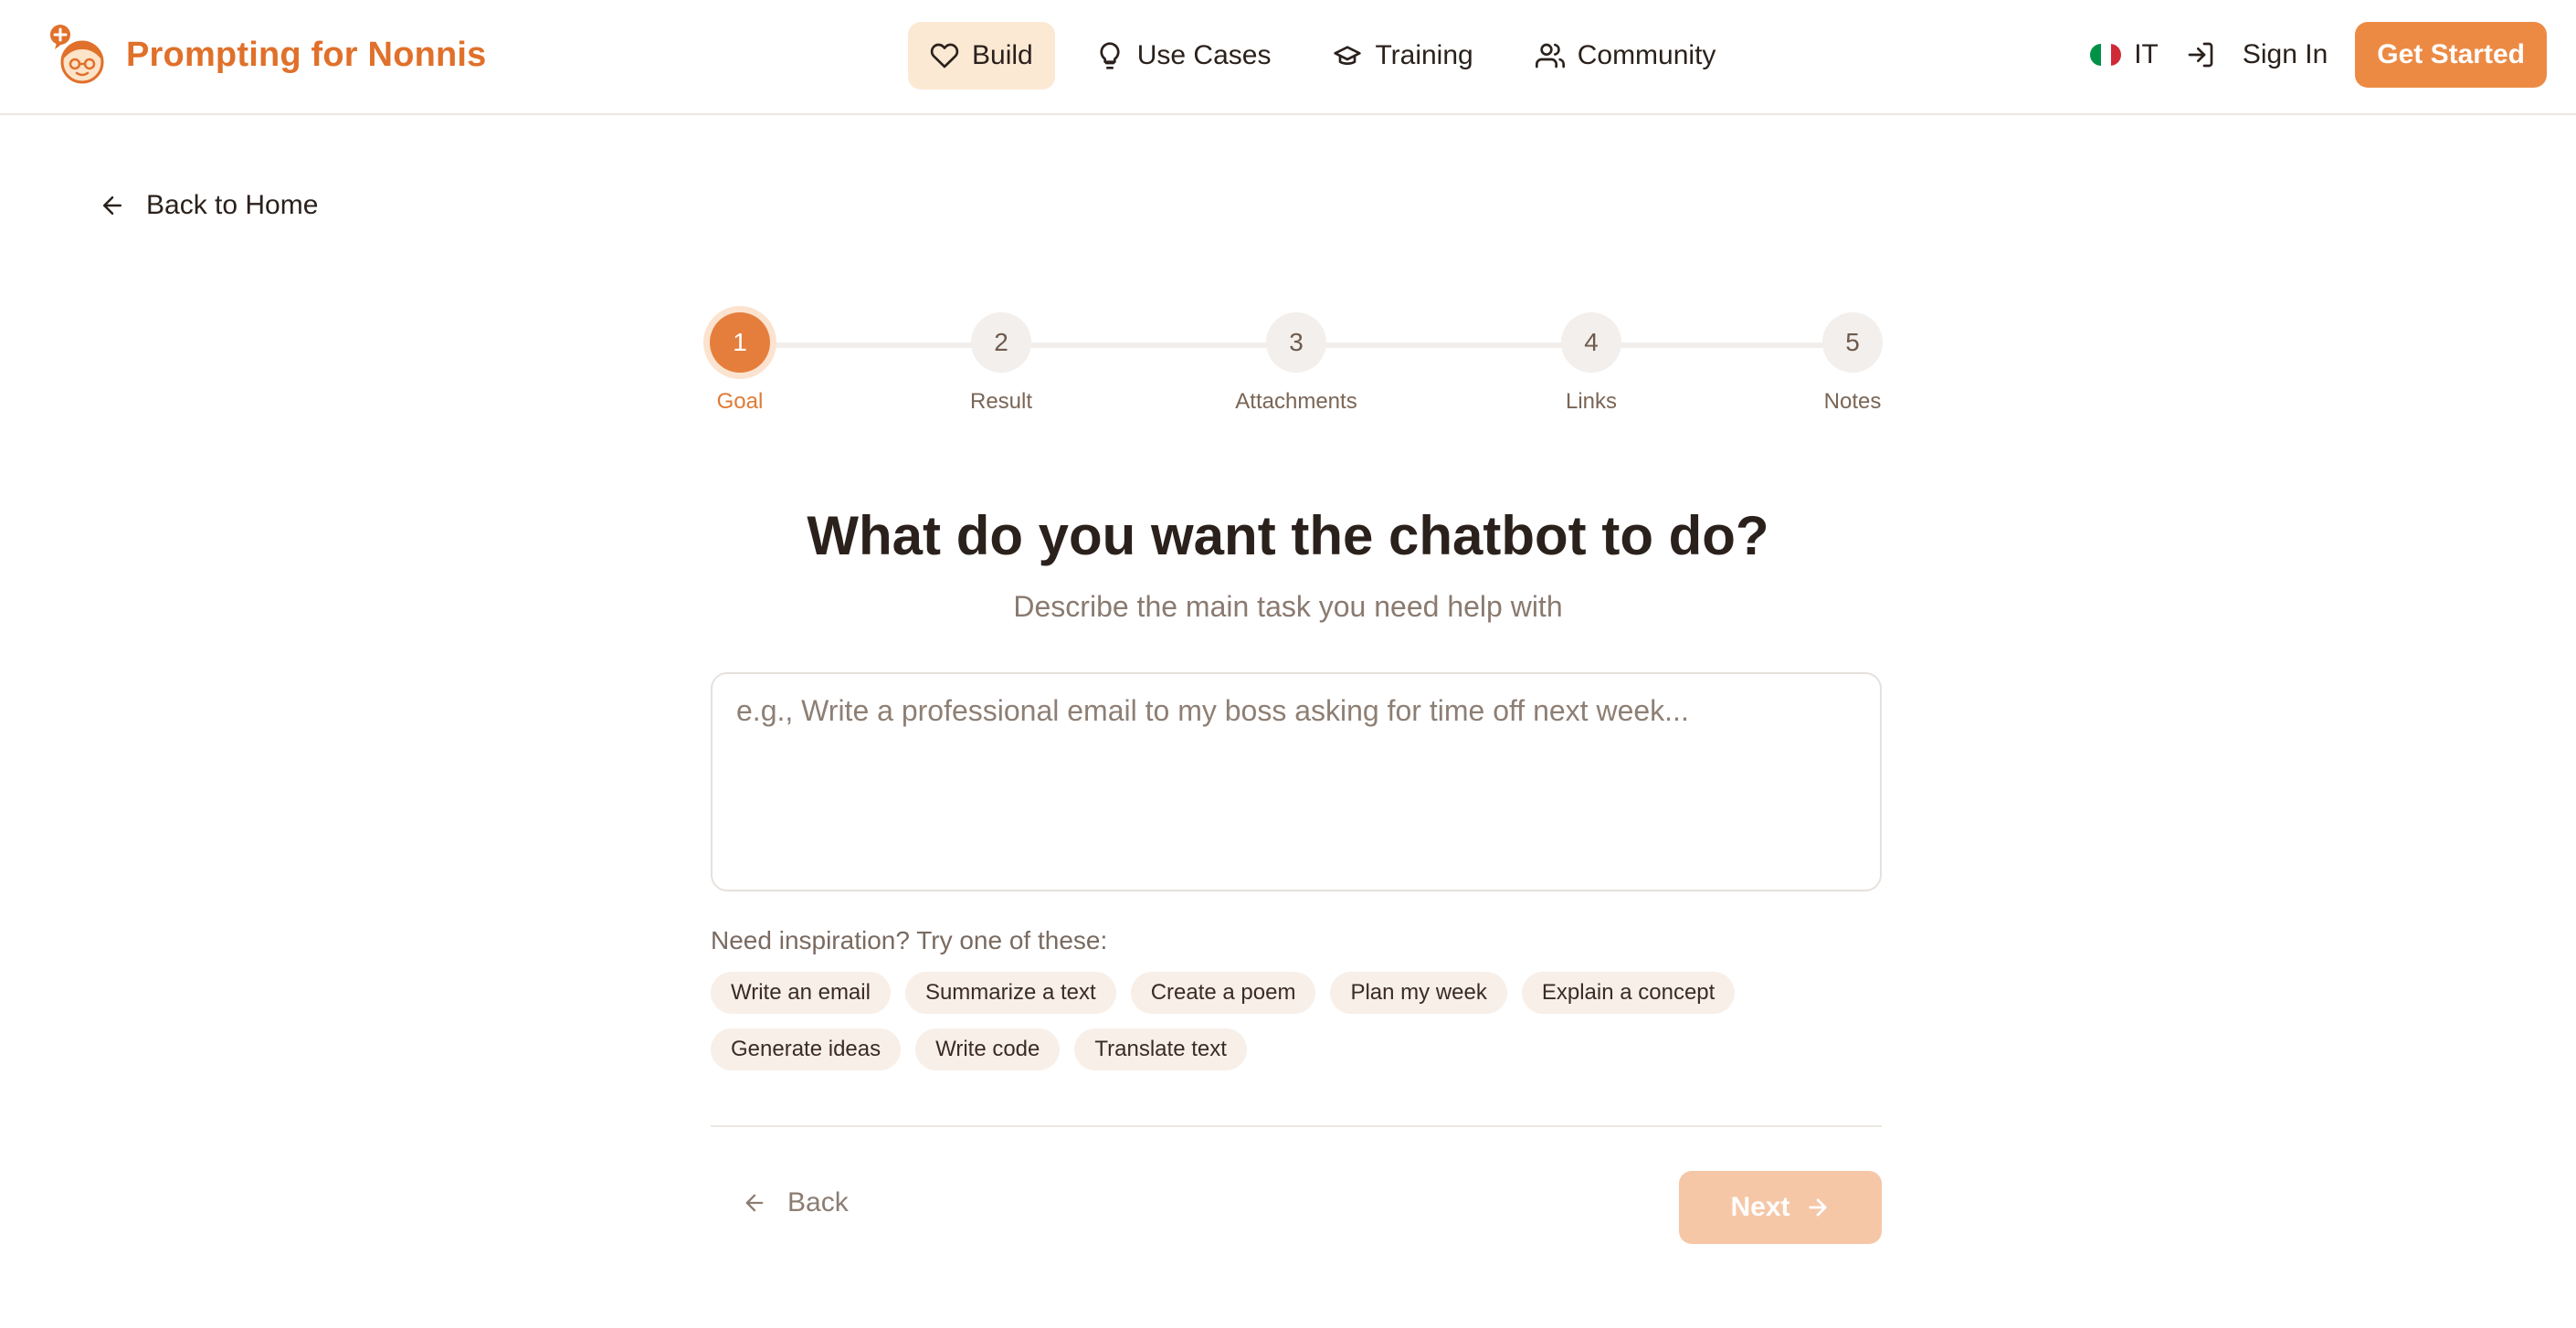 This screenshot has height=1328, width=2576. I want to click on sign-in-link: Sign In, so click(2257, 55).